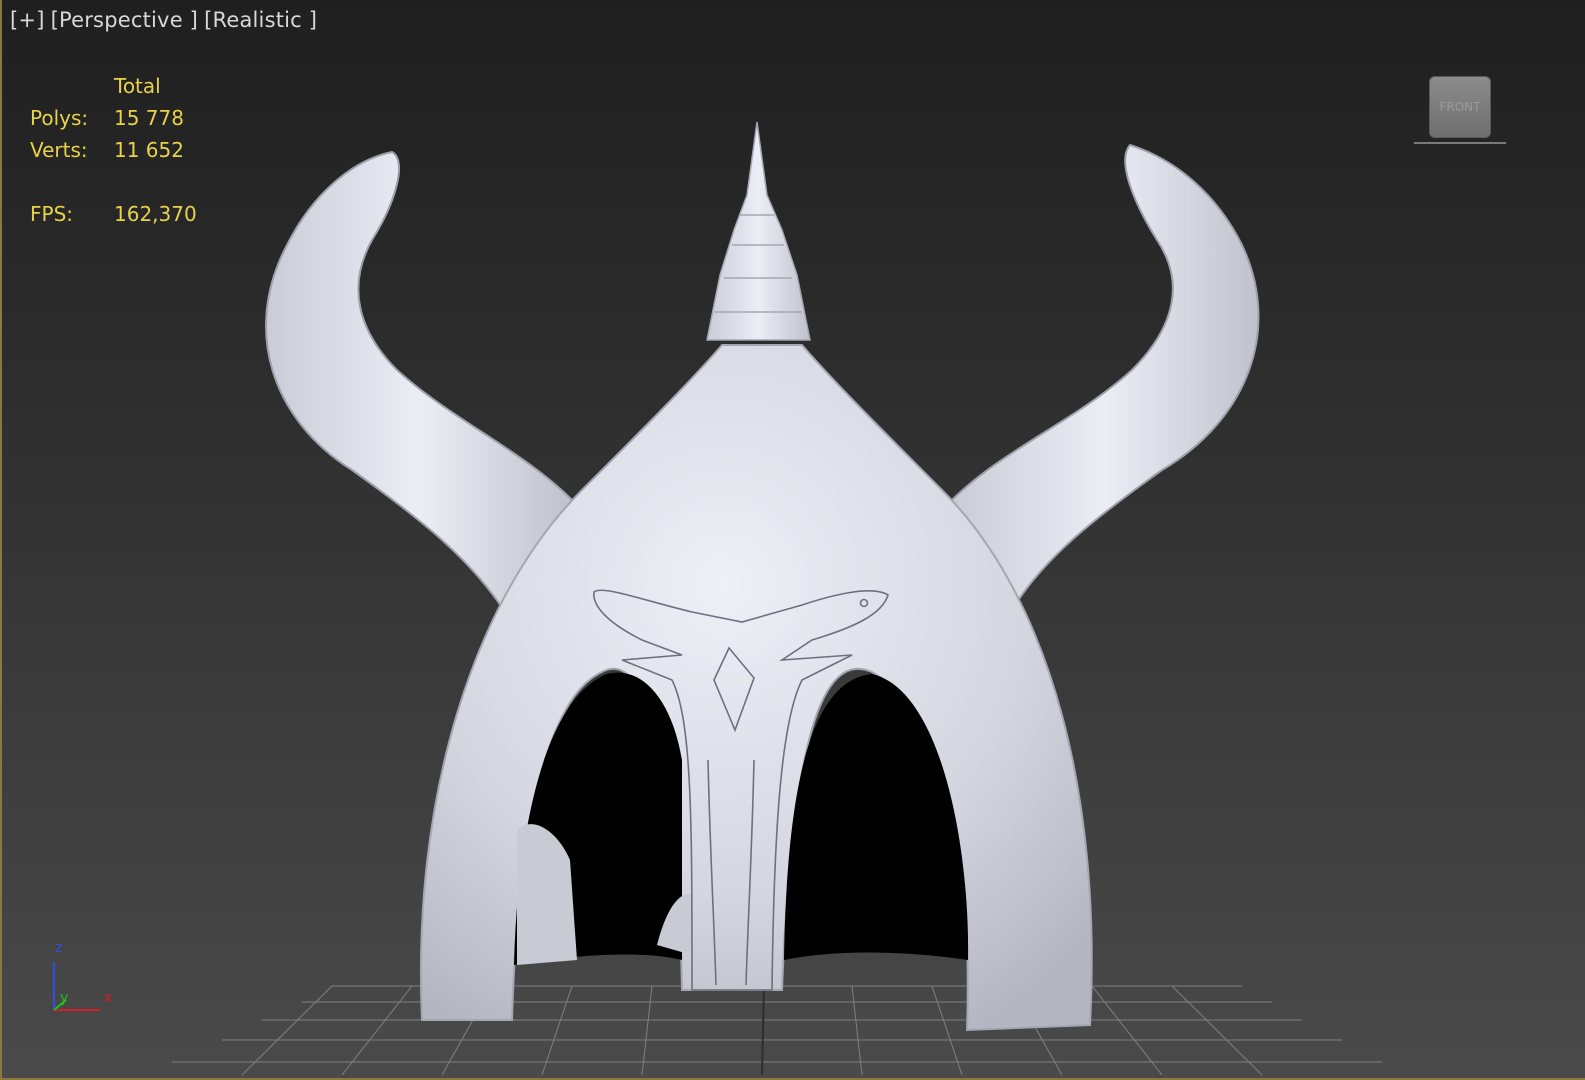 The width and height of the screenshot is (1585, 1080). I want to click on spike, so click(758, 231).